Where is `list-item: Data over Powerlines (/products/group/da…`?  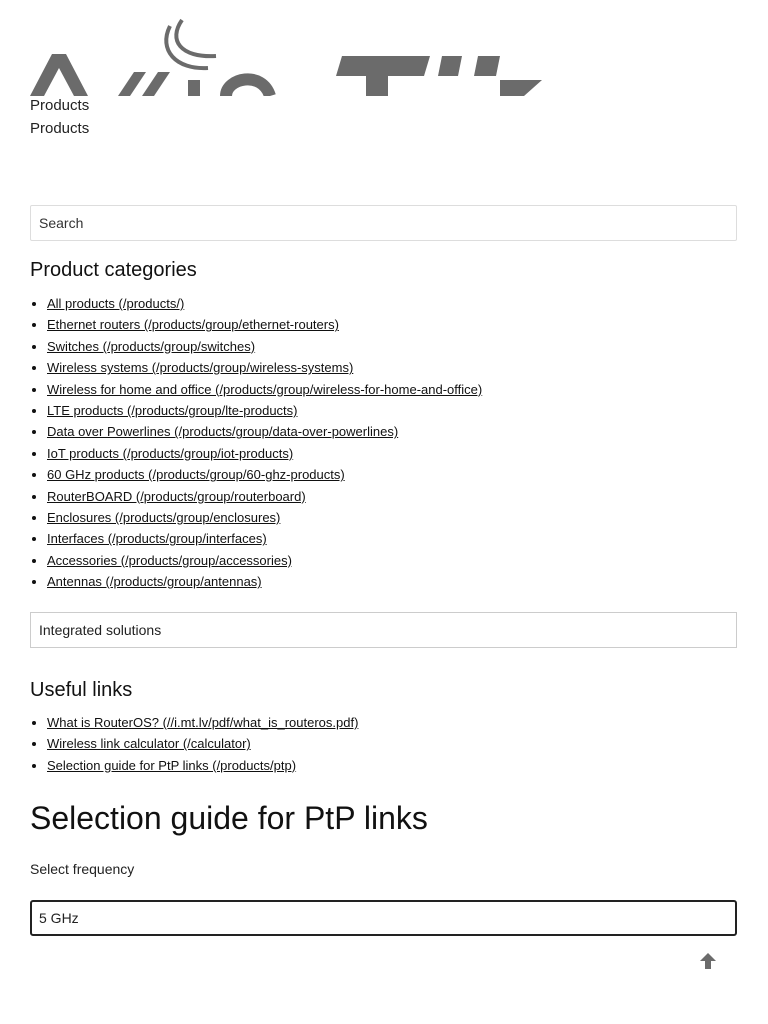
list-item: Data over Powerlines (/products/group/da… is located at coordinates (264, 431).